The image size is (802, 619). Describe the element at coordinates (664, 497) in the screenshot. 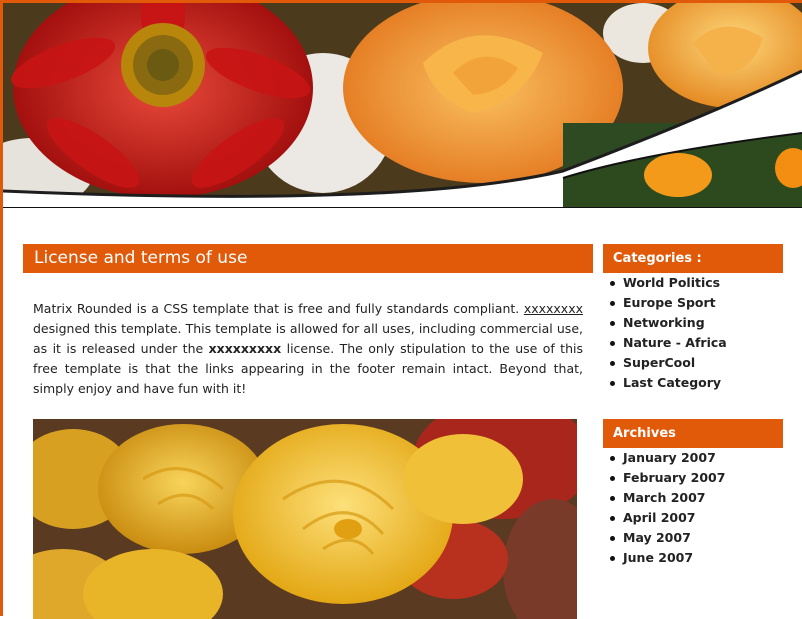

I see `archive-label: March 2007` at that location.